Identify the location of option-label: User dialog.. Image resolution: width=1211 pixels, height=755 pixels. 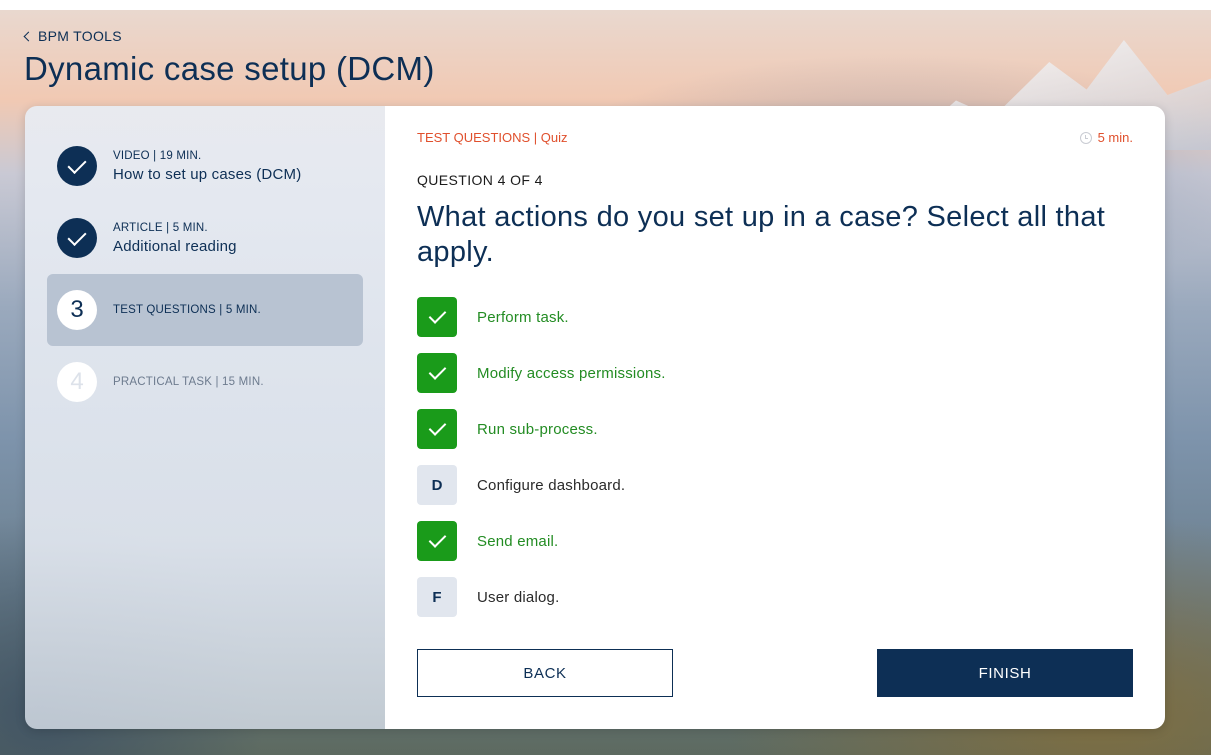
(518, 597).